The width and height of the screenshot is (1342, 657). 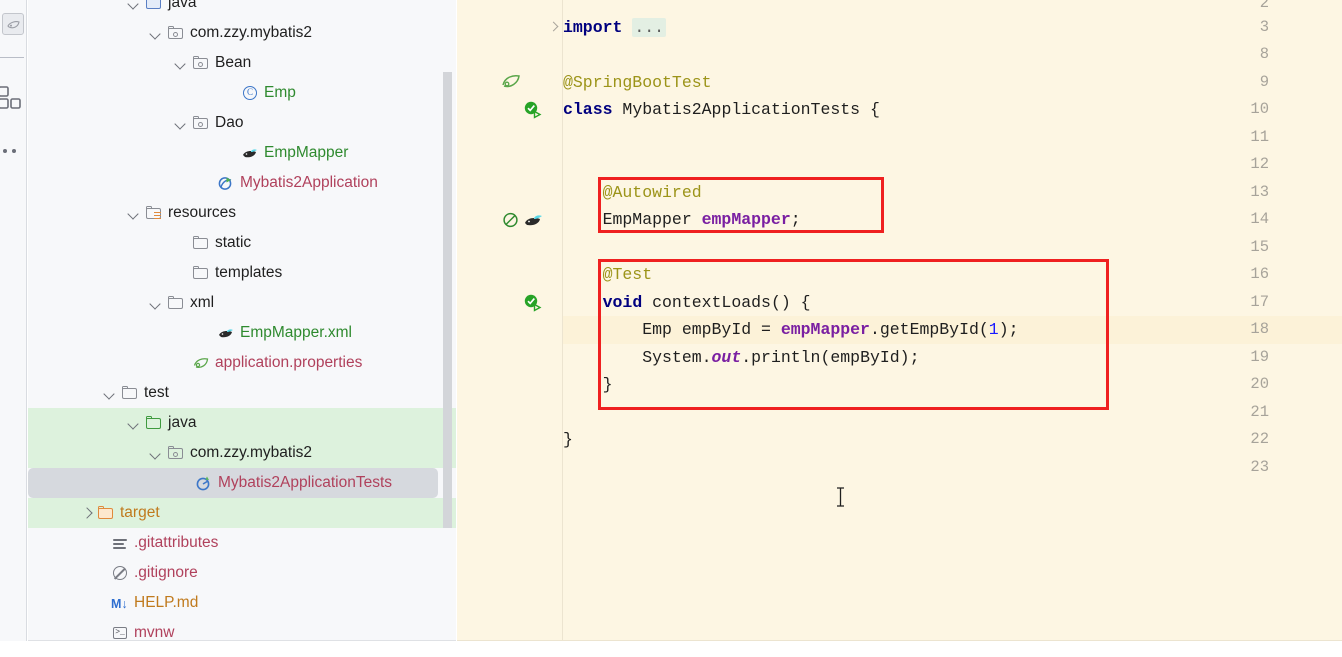 I want to click on editor-gutter, so click(x=509, y=328).